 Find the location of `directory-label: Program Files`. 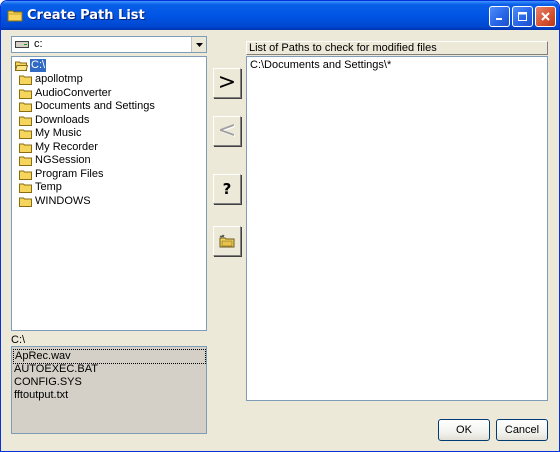

directory-label: Program Files is located at coordinates (69, 173).